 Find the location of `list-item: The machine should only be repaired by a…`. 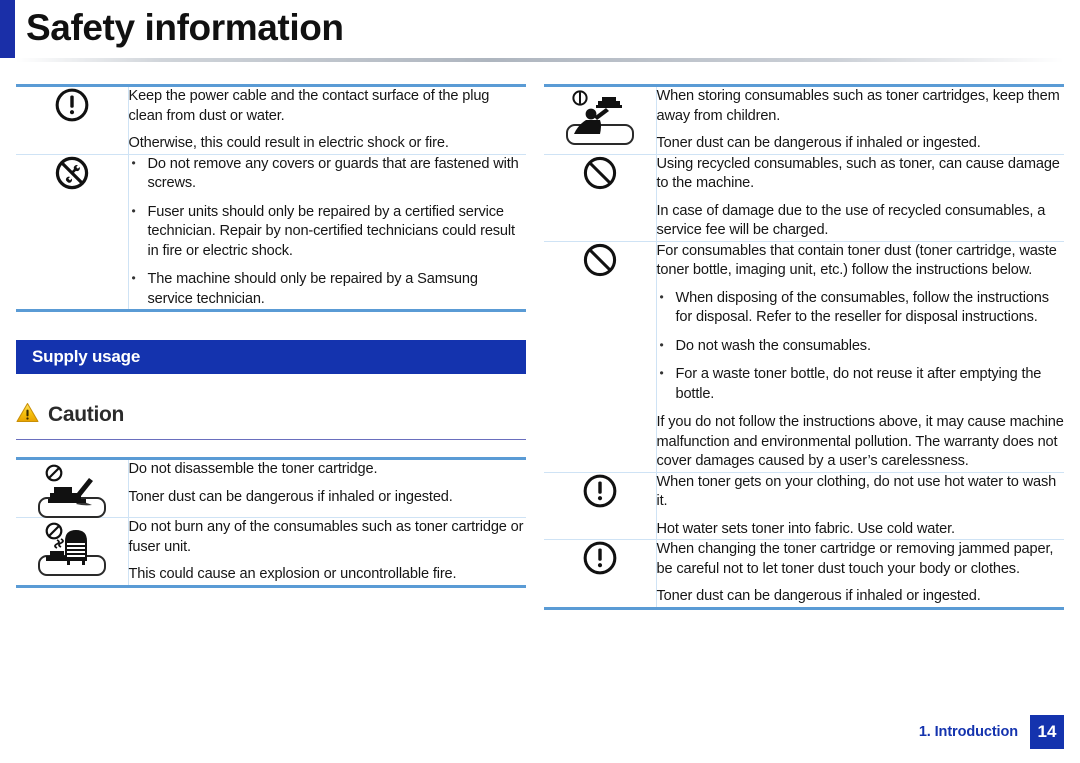

list-item: The machine should only be repaired by a… is located at coordinates (328, 289).